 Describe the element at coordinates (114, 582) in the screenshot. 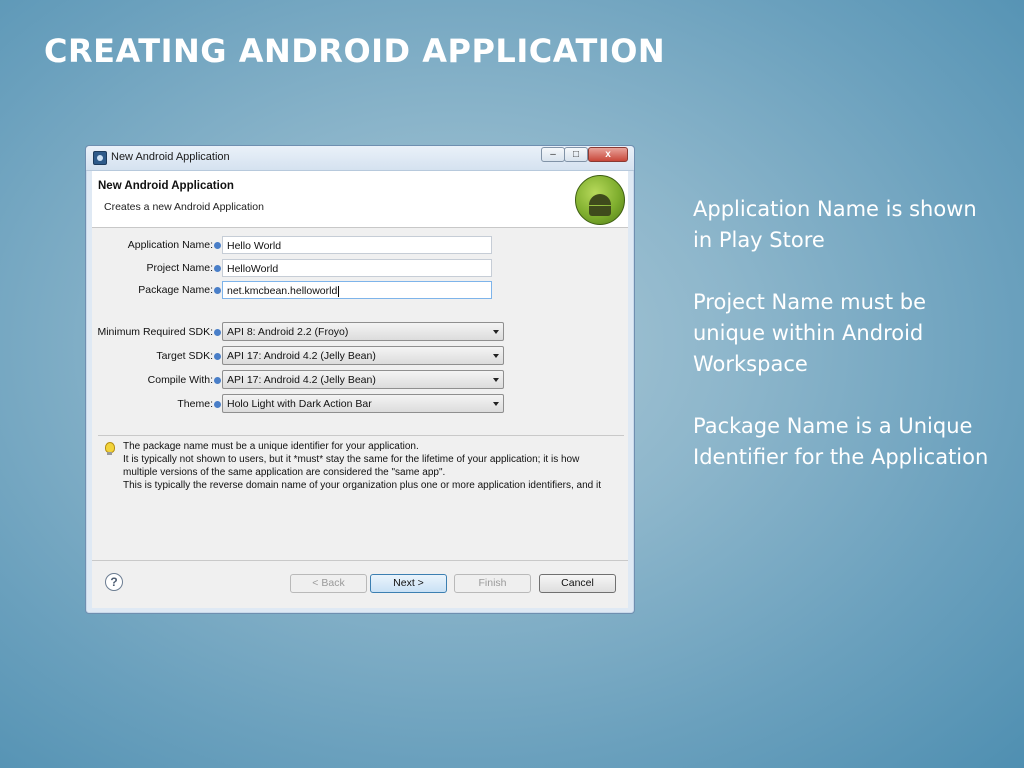

I see `help-icon: ?` at that location.